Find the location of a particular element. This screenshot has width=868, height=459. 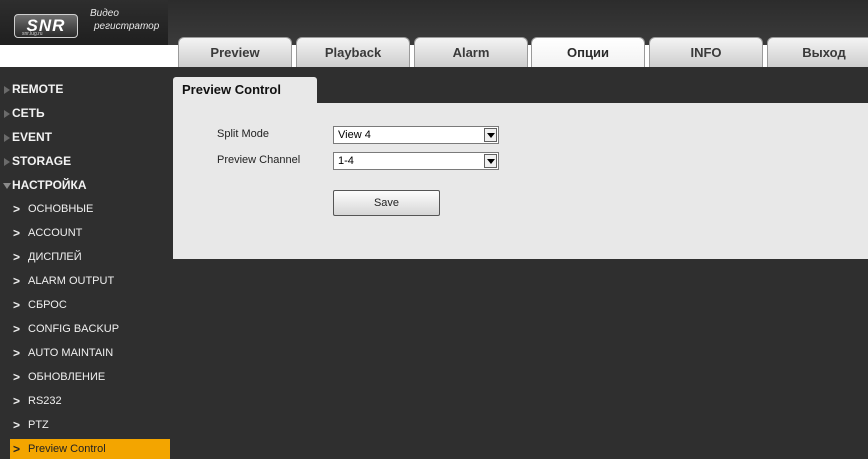

sidebar-item-general: > ОСНОВНЫЕ is located at coordinates (90, 209).